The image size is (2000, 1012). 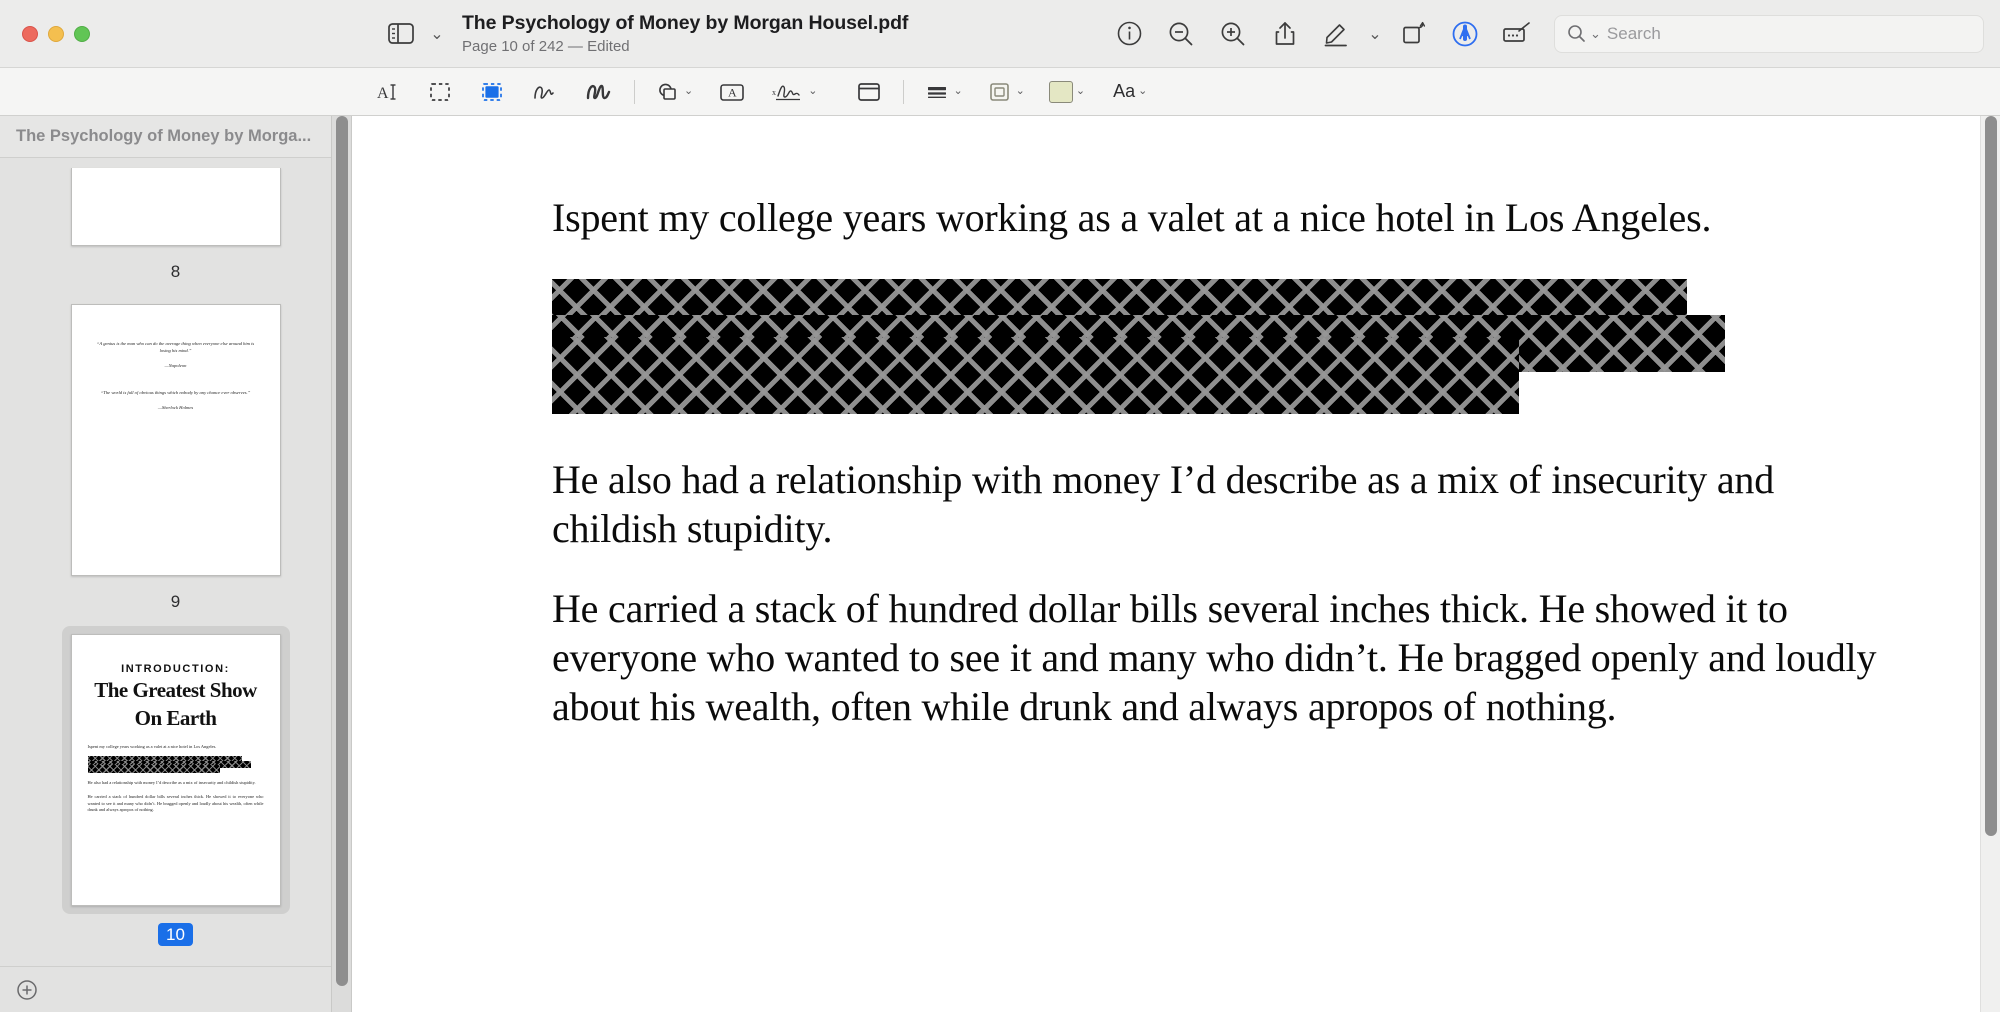 What do you see at coordinates (674, 92) in the screenshot?
I see `shapes-tool: ⌄` at bounding box center [674, 92].